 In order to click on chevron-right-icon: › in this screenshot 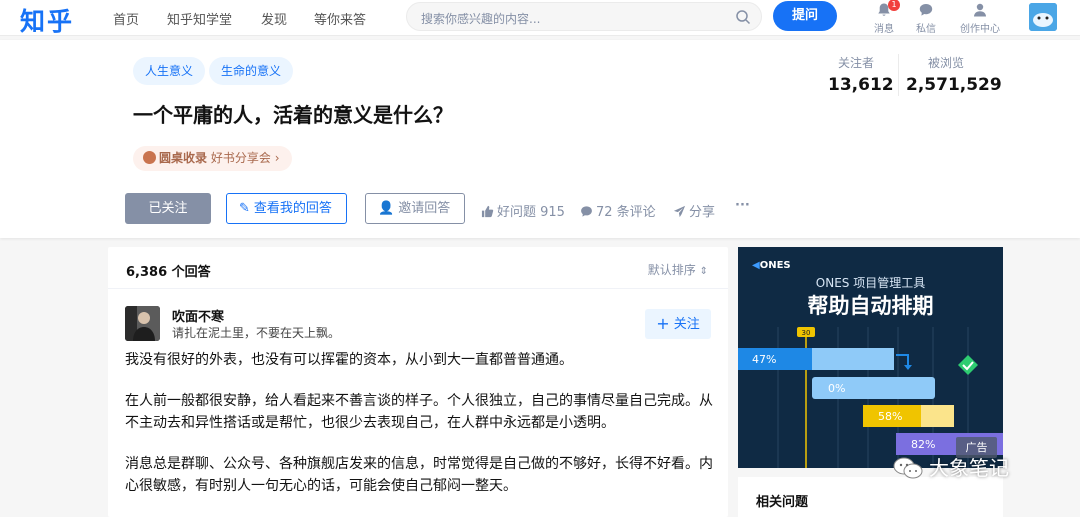, I will do `click(277, 158)`.